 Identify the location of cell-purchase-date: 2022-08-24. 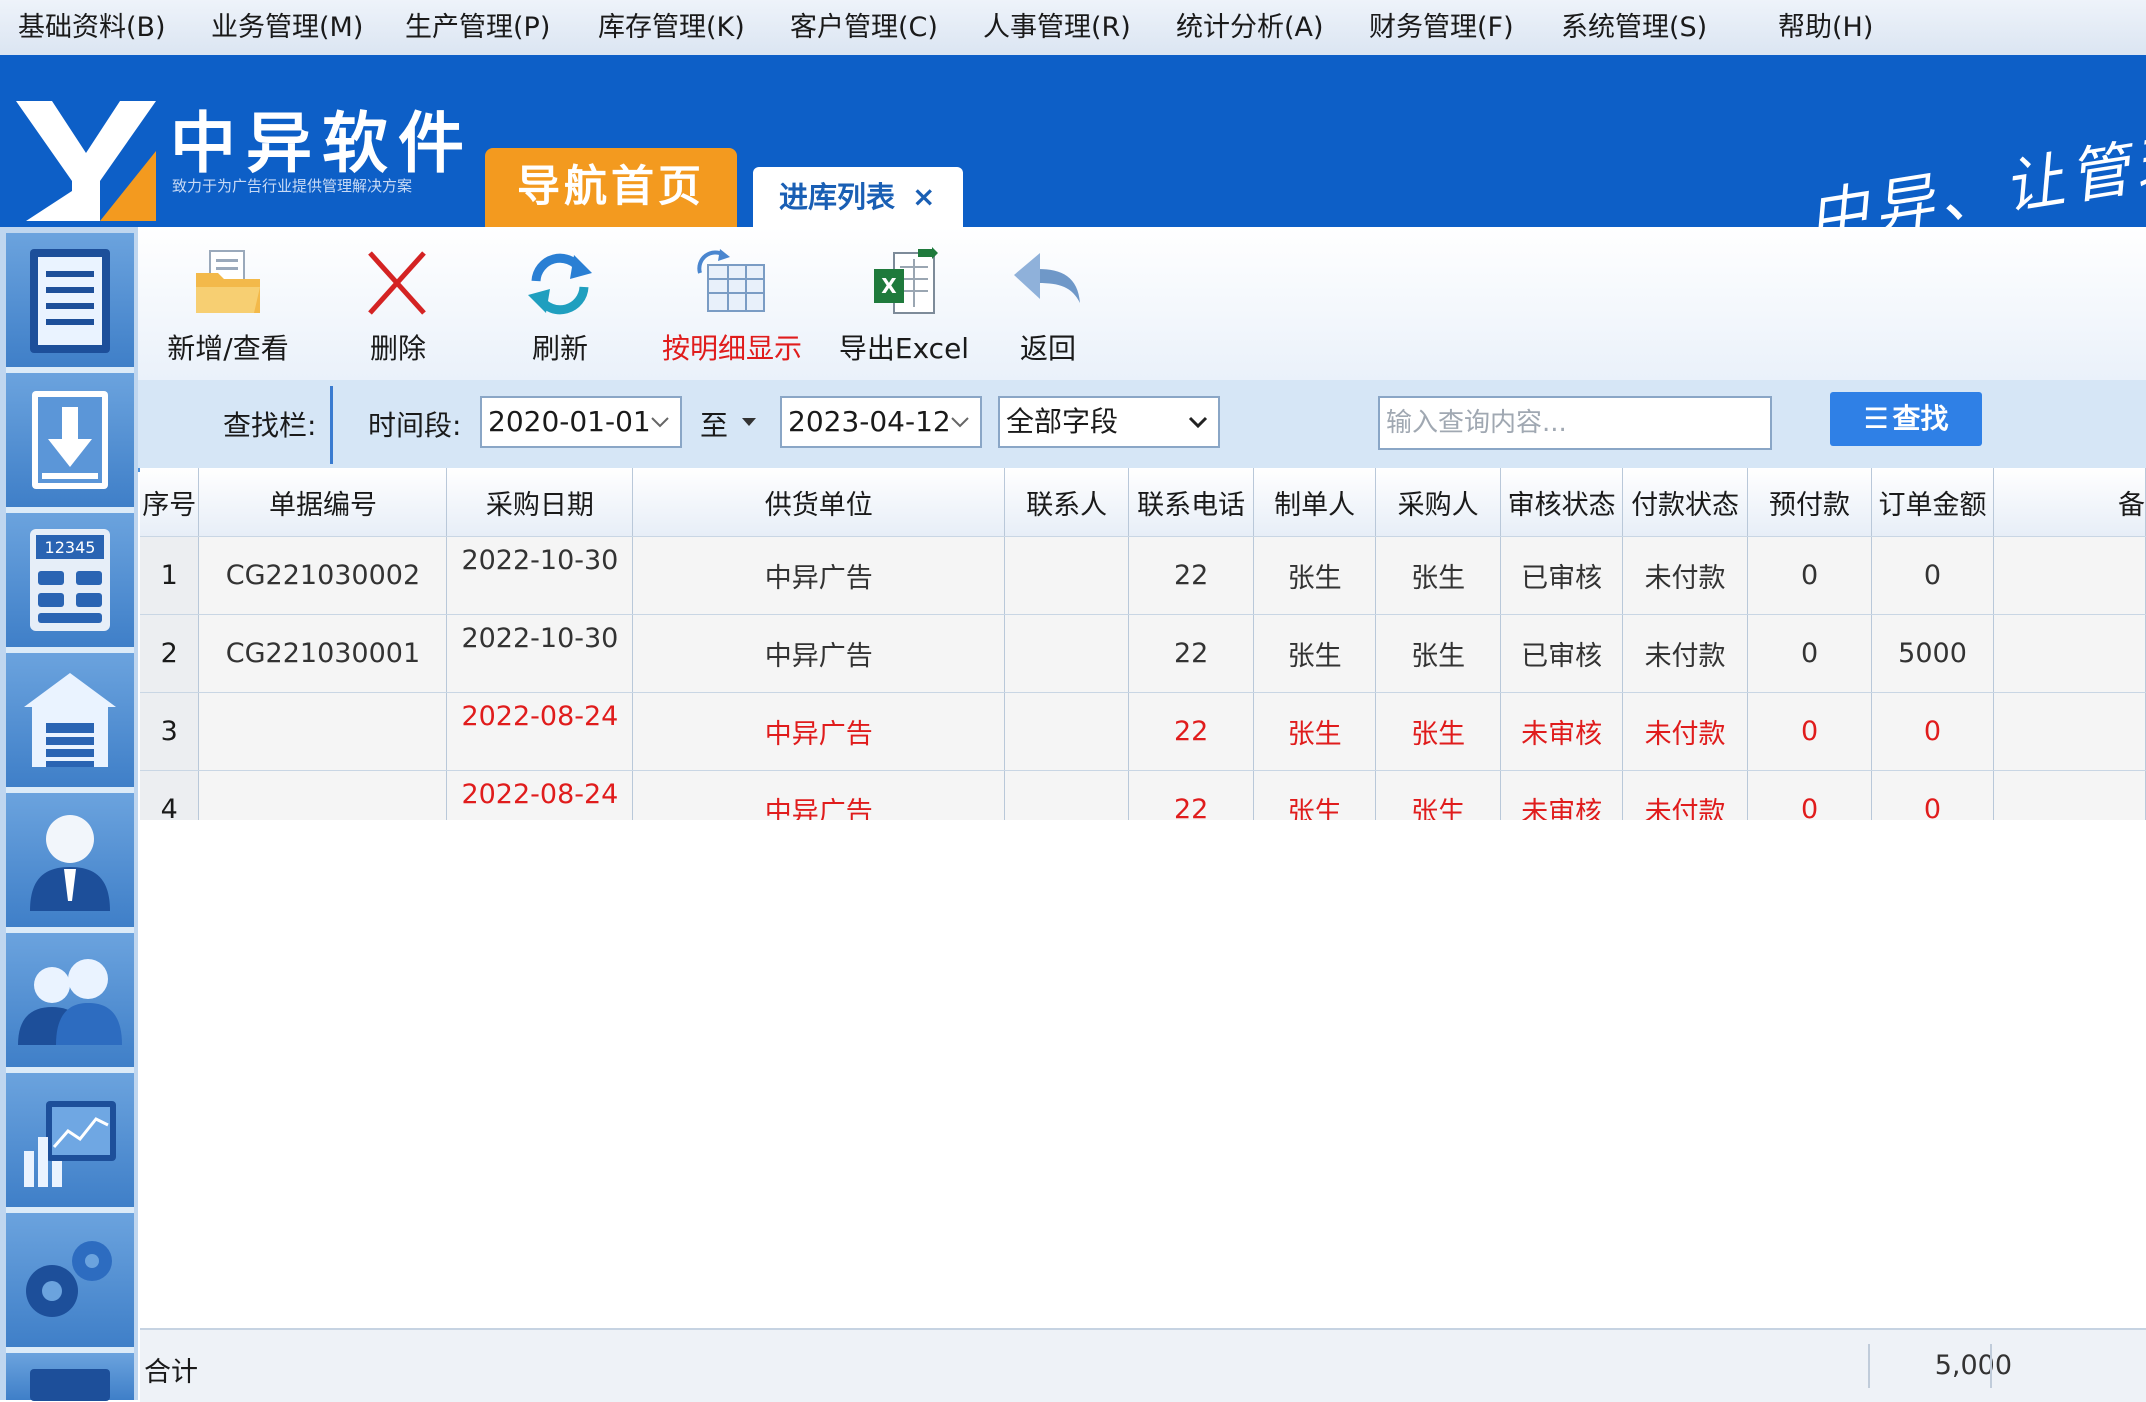
(540, 731).